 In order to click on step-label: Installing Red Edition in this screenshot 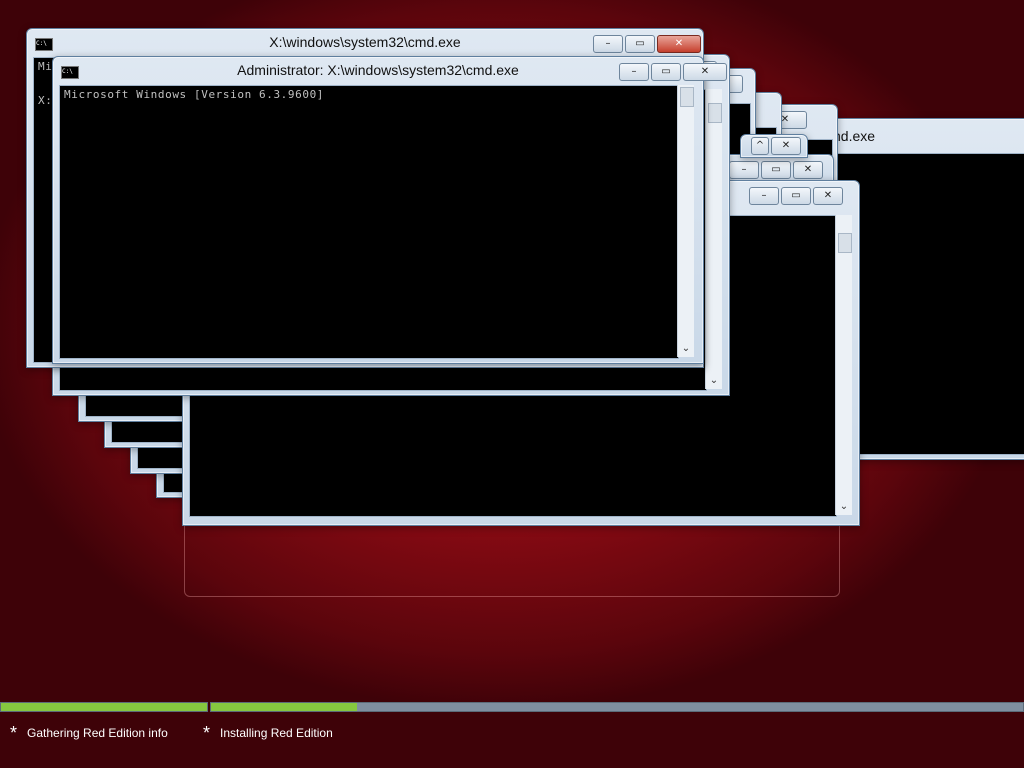, I will do `click(276, 733)`.